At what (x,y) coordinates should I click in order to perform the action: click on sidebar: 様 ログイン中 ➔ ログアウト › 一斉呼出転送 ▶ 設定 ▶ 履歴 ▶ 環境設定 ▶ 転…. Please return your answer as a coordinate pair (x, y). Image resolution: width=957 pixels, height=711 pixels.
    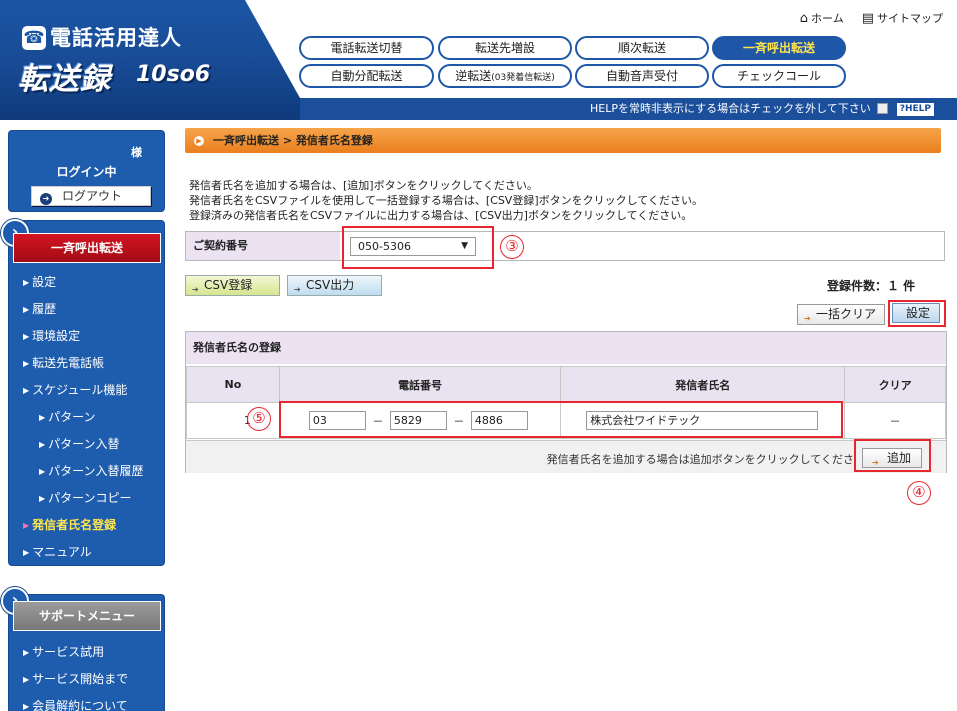
    Looking at the image, I should click on (86, 415).